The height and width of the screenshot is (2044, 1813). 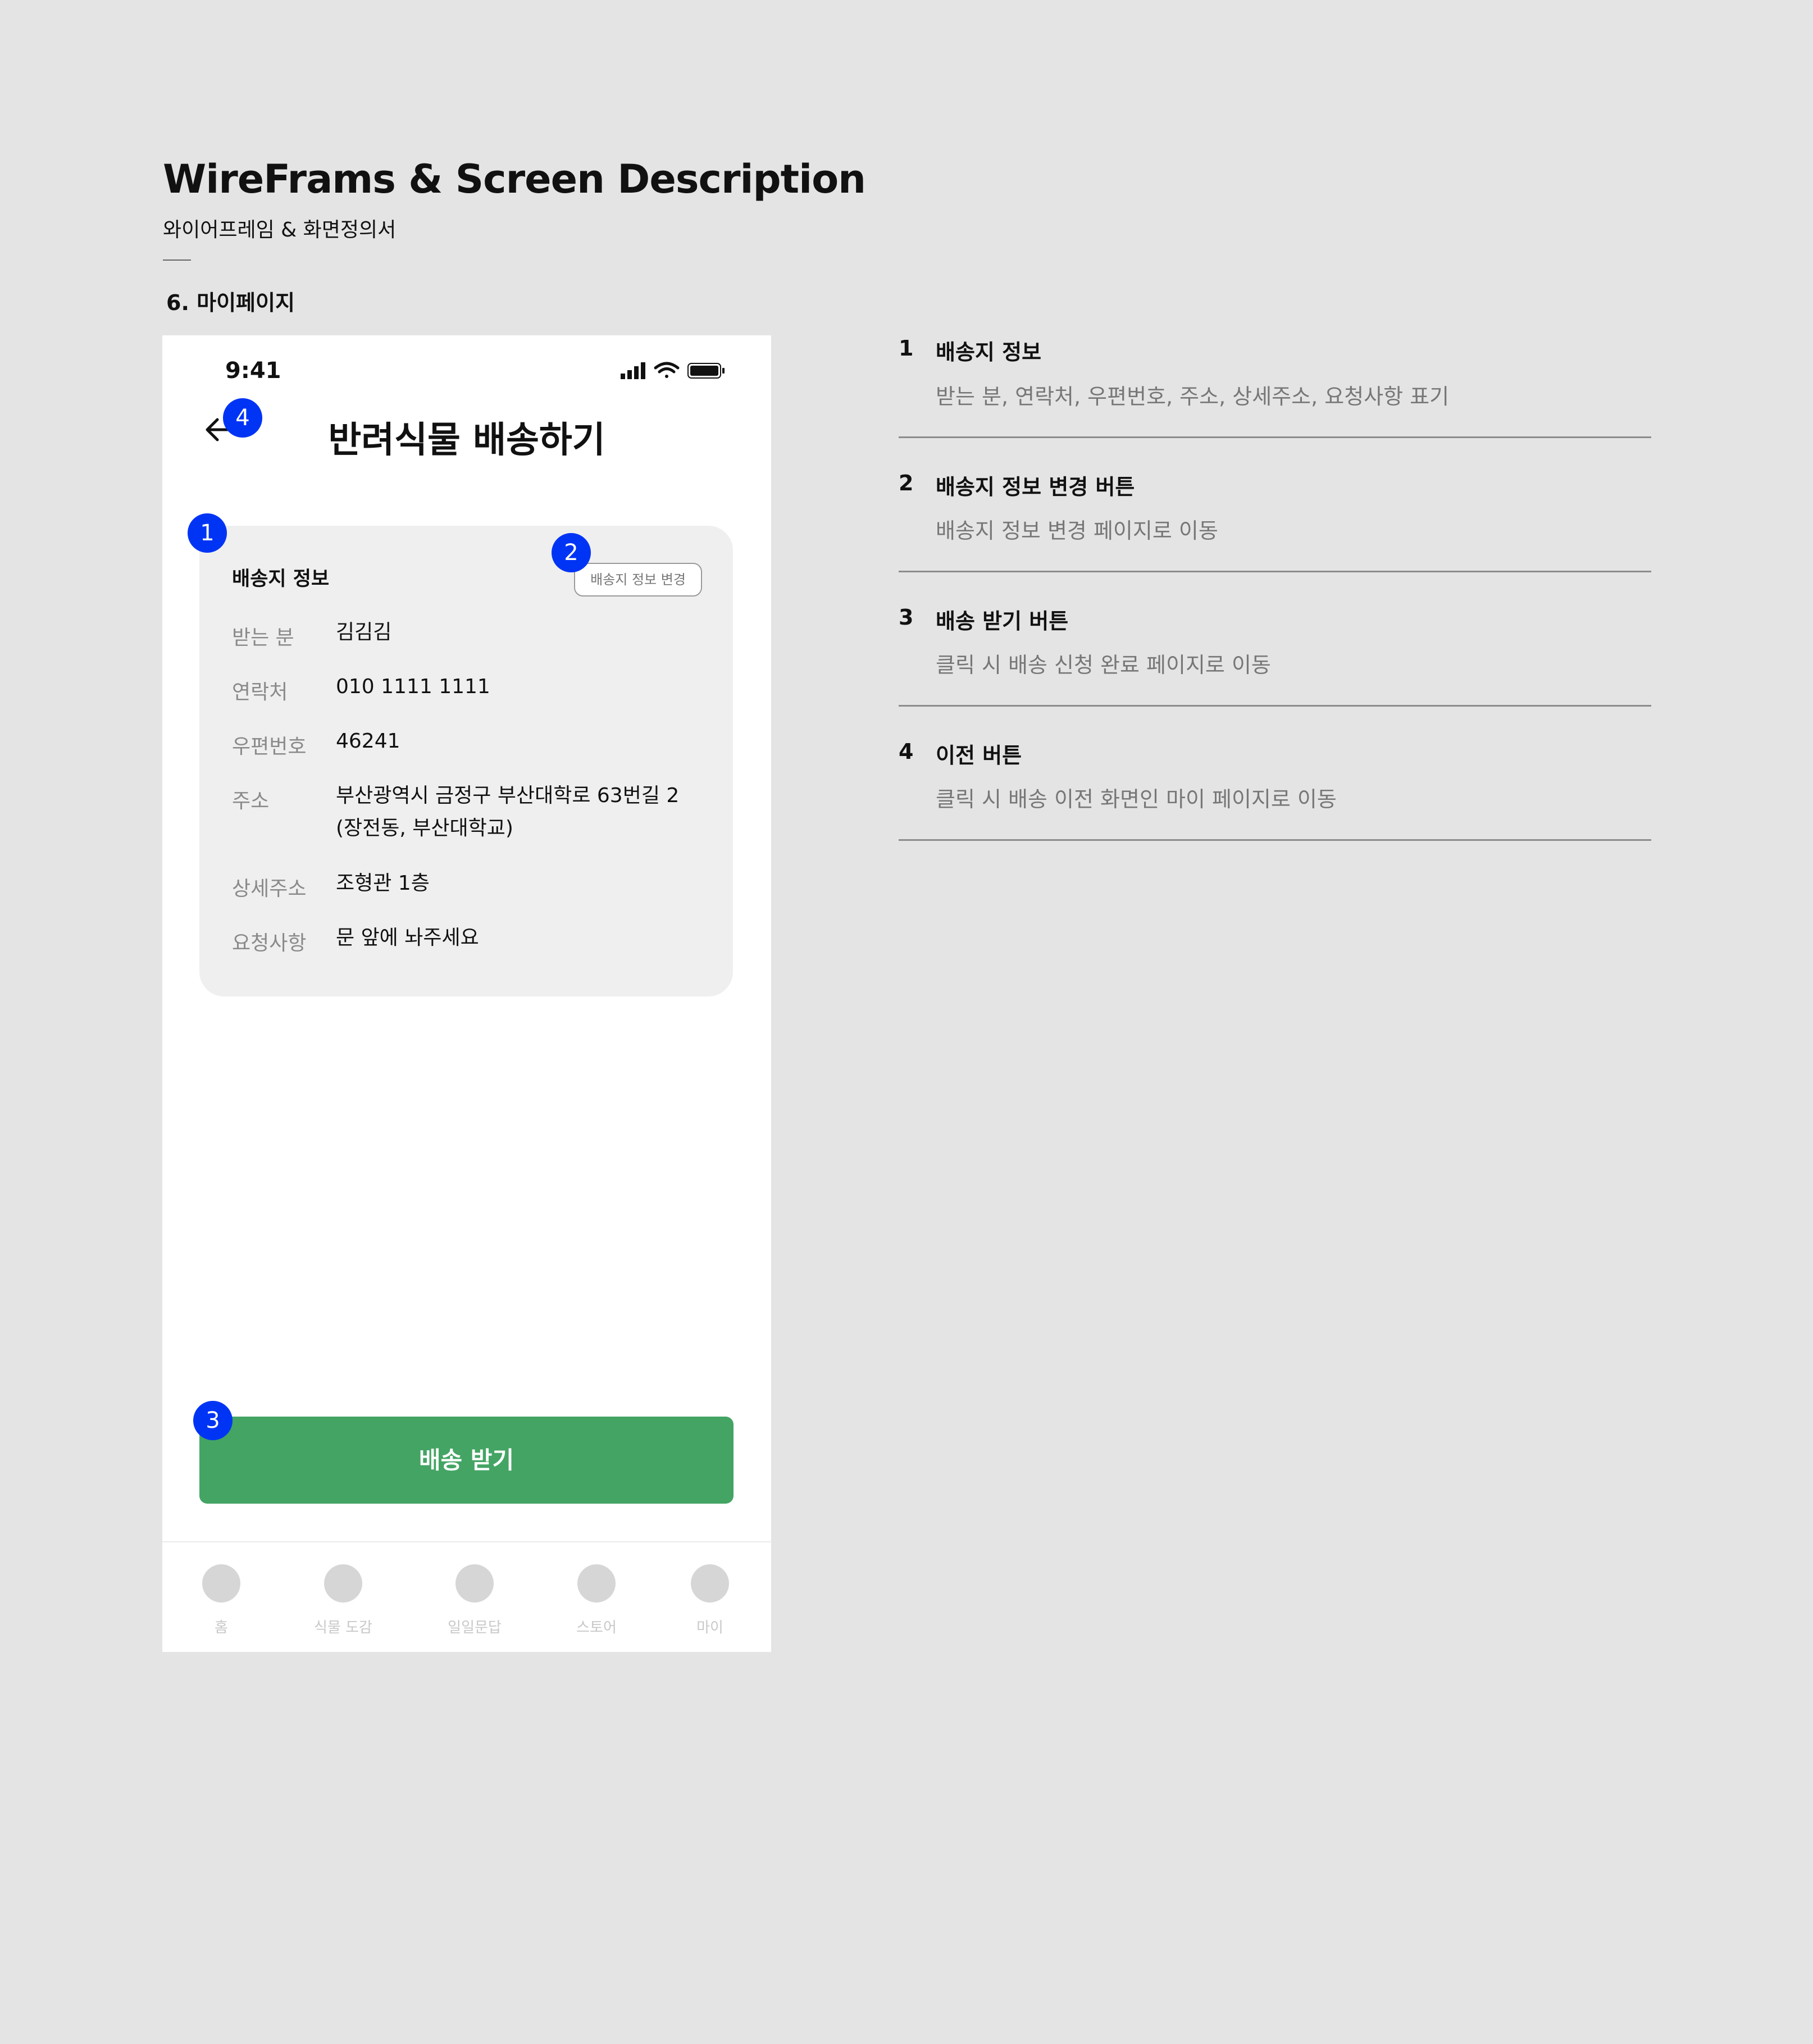 I want to click on daily-qa-icon, so click(x=474, y=1583).